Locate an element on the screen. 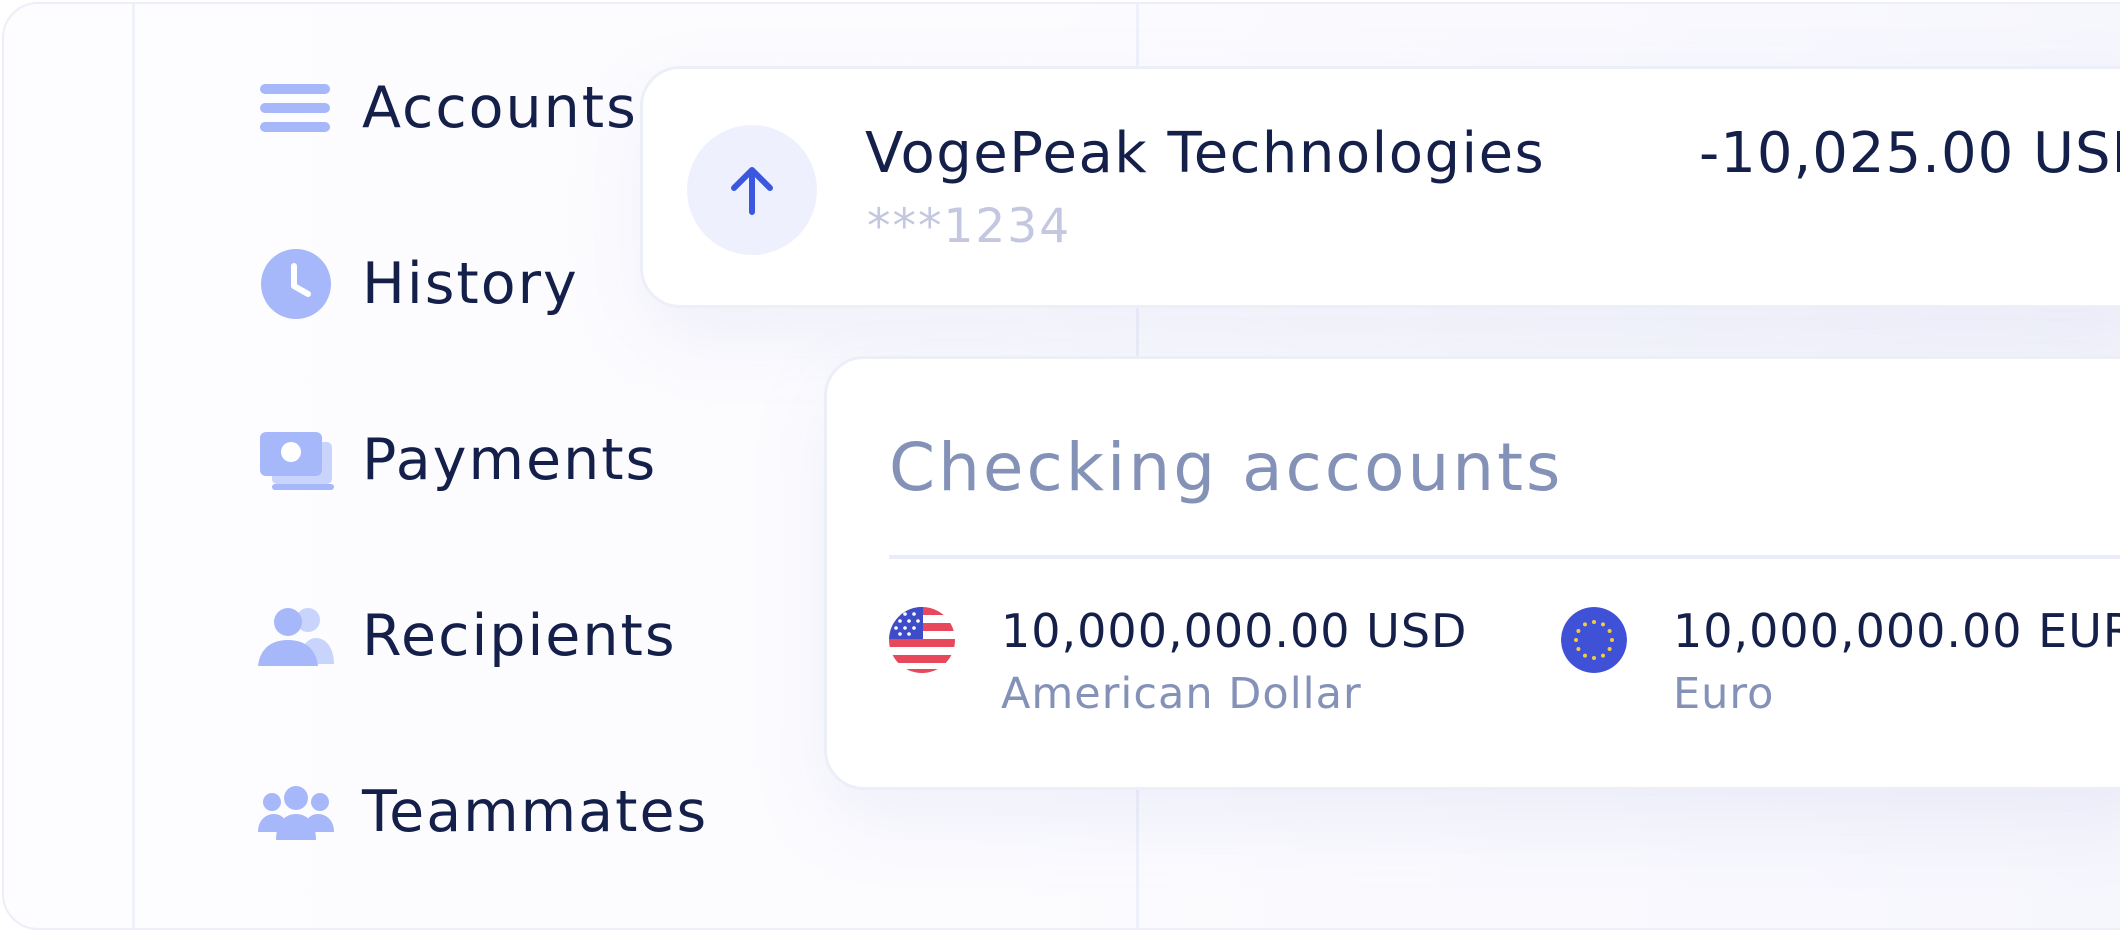 The image size is (2120, 936). sidebar-item-history: History is located at coordinates (418, 284).